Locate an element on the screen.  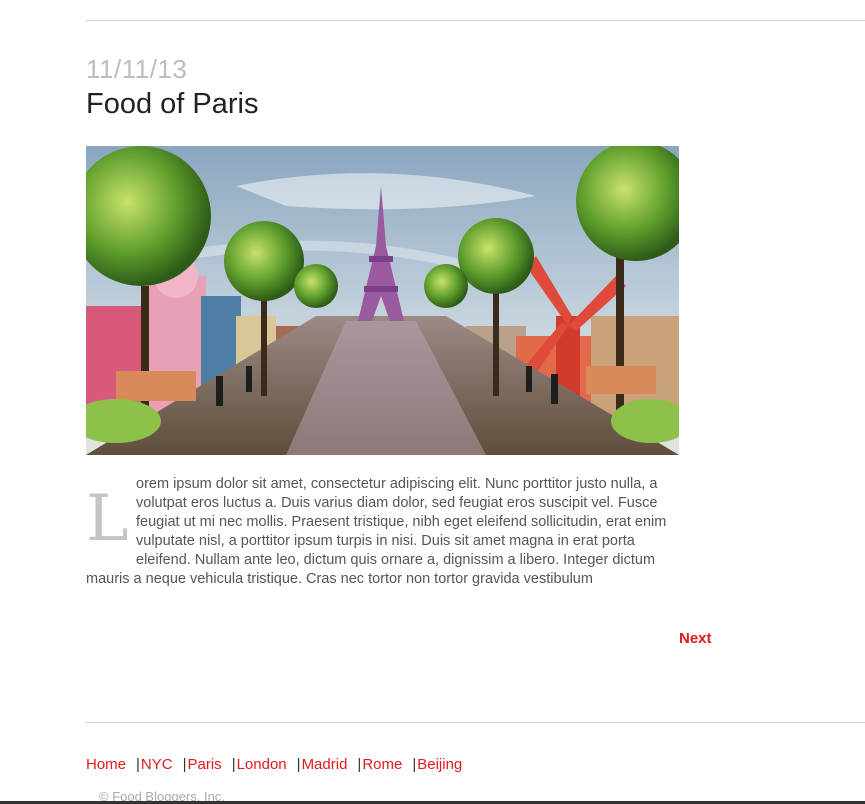
footer-link-rome: Rome is located at coordinates (382, 764).